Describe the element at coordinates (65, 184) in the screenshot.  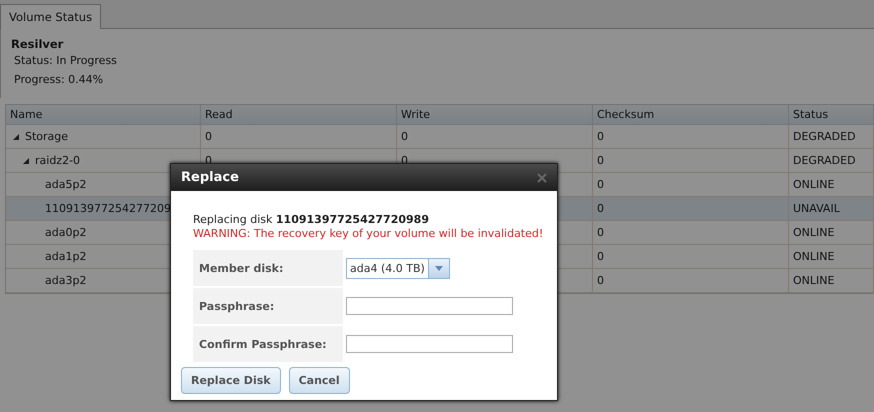
I see `table-cell: ada5p2` at that location.